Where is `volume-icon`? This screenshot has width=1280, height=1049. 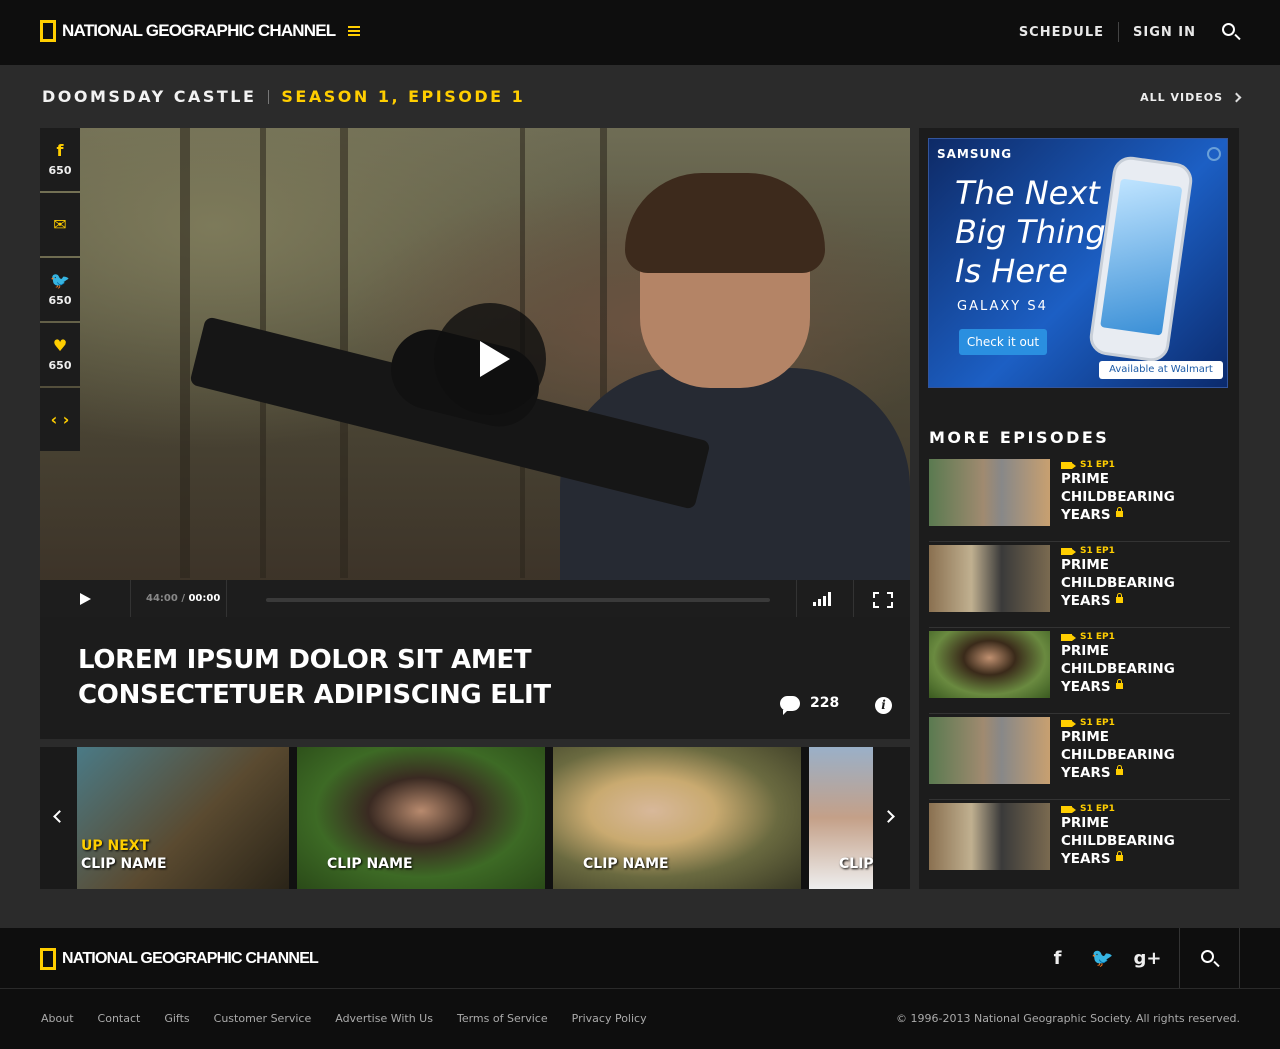
volume-icon is located at coordinates (823, 599).